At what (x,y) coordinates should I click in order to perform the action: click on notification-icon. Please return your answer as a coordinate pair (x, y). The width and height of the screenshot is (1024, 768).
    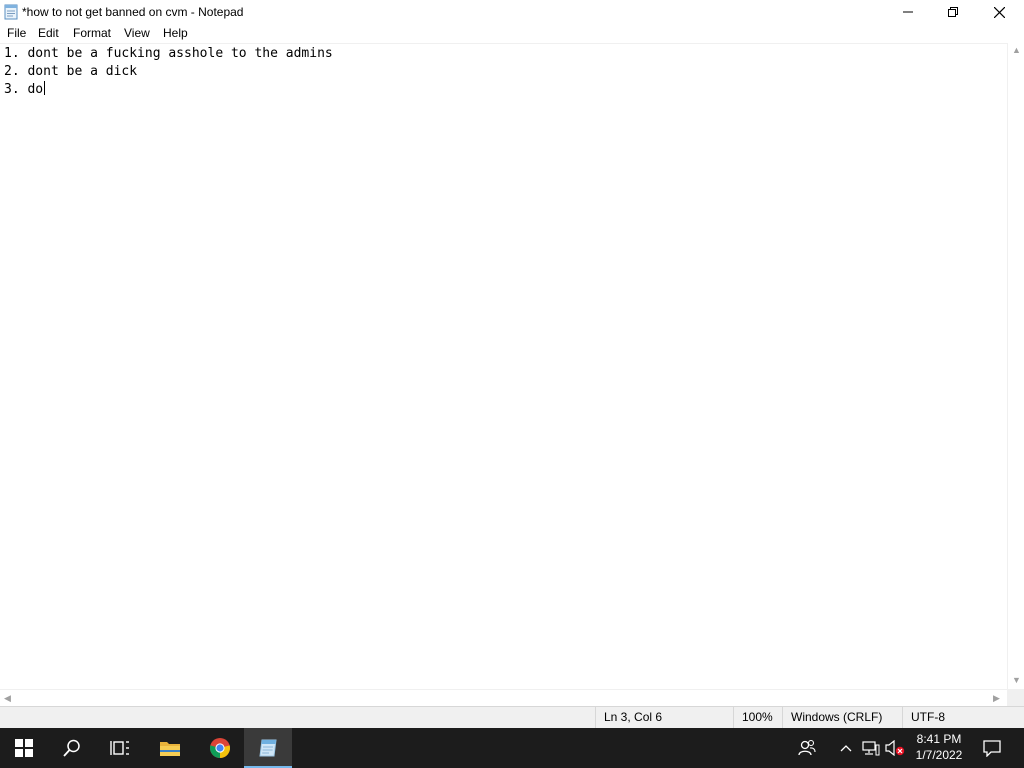
    Looking at the image, I should click on (992, 748).